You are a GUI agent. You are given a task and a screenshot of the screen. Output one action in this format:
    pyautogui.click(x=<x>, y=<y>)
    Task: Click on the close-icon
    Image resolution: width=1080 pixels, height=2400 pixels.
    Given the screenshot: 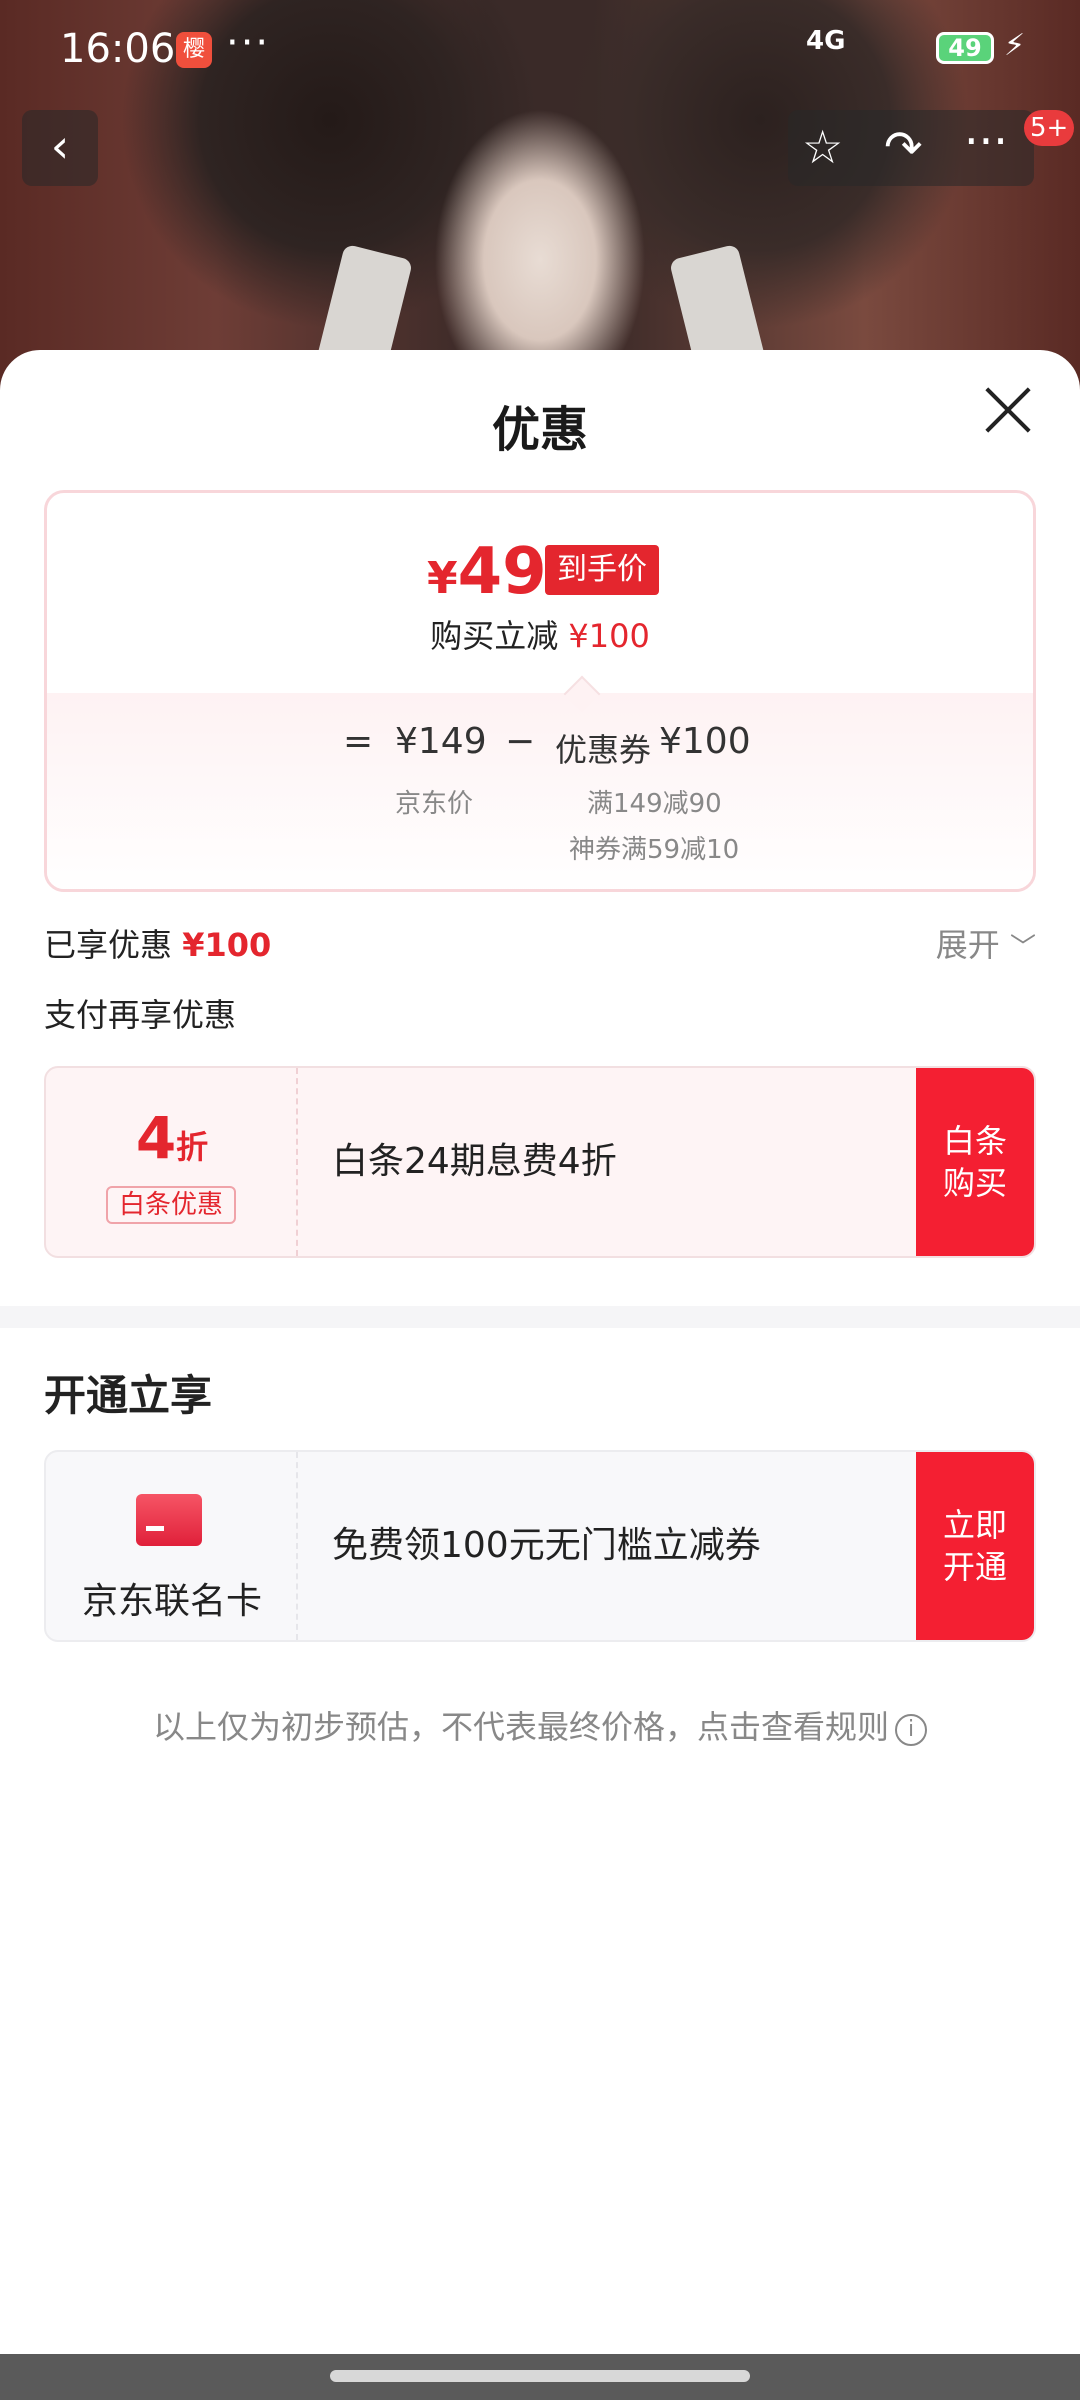 What is the action you would take?
    pyautogui.click(x=1008, y=410)
    